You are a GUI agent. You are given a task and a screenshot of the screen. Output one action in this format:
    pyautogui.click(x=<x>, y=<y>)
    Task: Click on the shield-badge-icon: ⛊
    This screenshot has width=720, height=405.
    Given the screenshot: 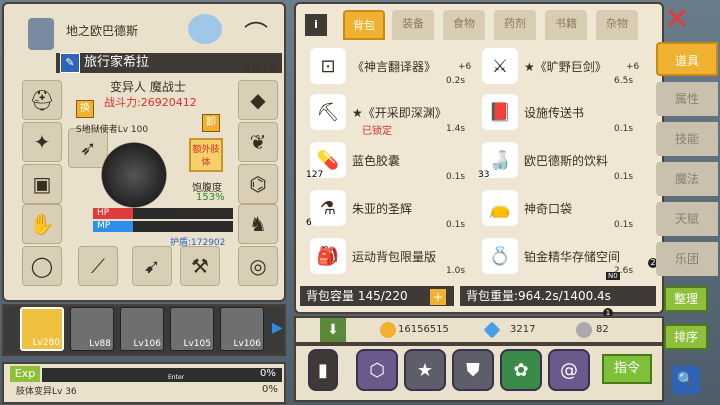 What is the action you would take?
    pyautogui.click(x=473, y=370)
    